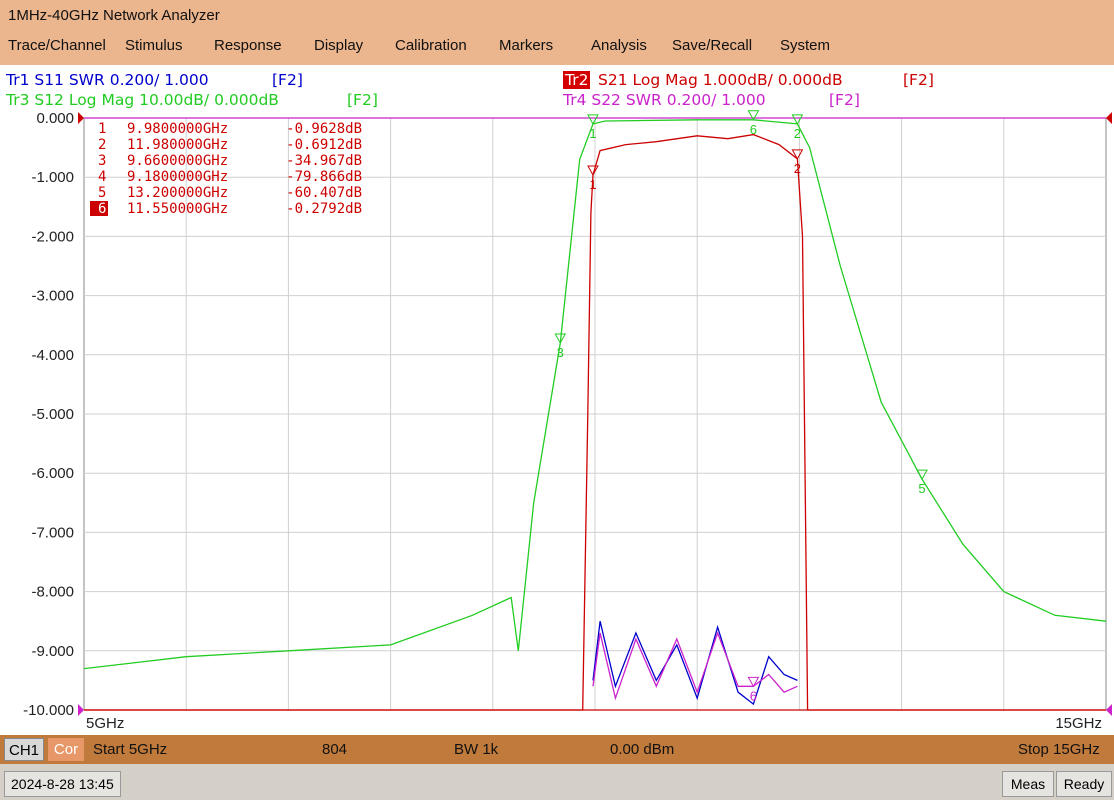  I want to click on channel-indicator: CH1, so click(24, 749).